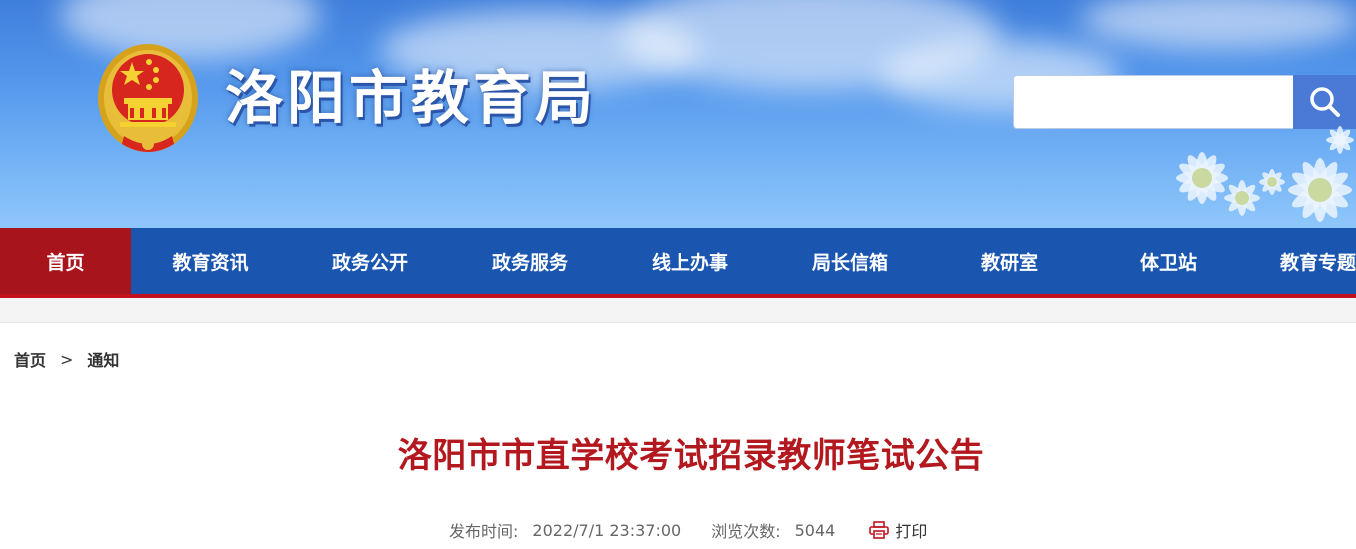 The image size is (1356, 549). I want to click on breadcrumb: 首页 > 通知, so click(66, 359).